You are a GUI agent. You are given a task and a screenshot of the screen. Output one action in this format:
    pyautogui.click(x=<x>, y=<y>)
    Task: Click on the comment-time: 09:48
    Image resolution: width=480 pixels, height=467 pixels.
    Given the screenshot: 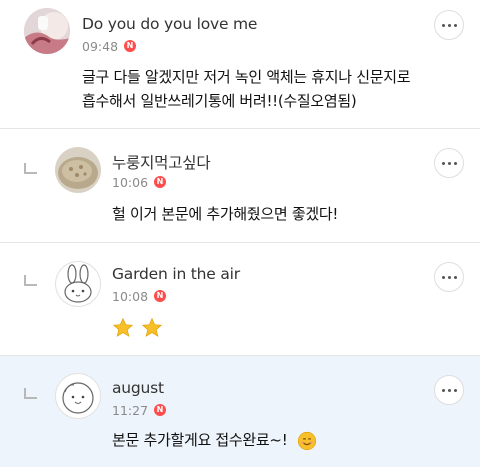 What is the action you would take?
    pyautogui.click(x=100, y=46)
    